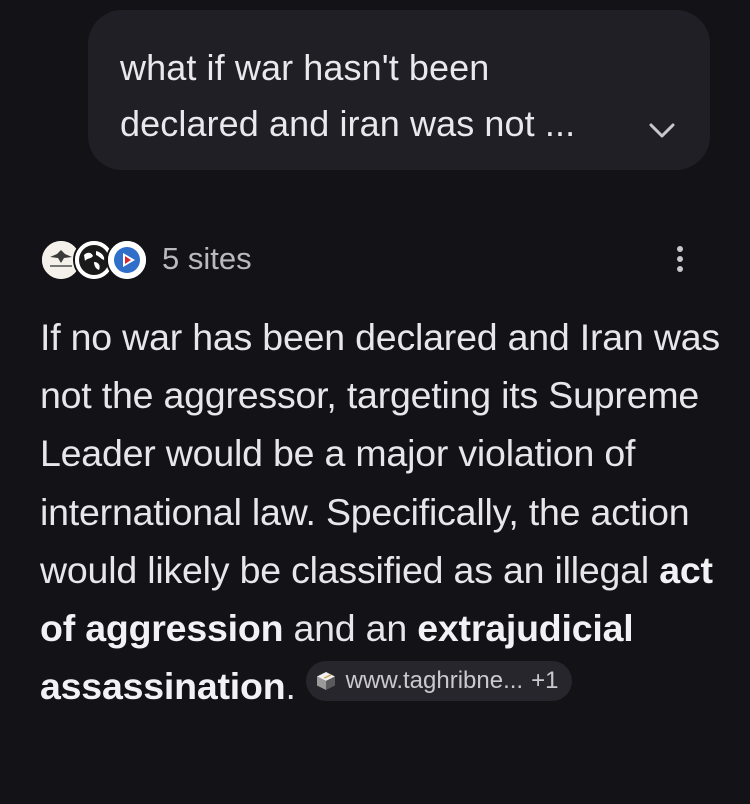 The height and width of the screenshot is (804, 750). What do you see at coordinates (127, 260) in the screenshot?
I see `play-arrow-icon` at bounding box center [127, 260].